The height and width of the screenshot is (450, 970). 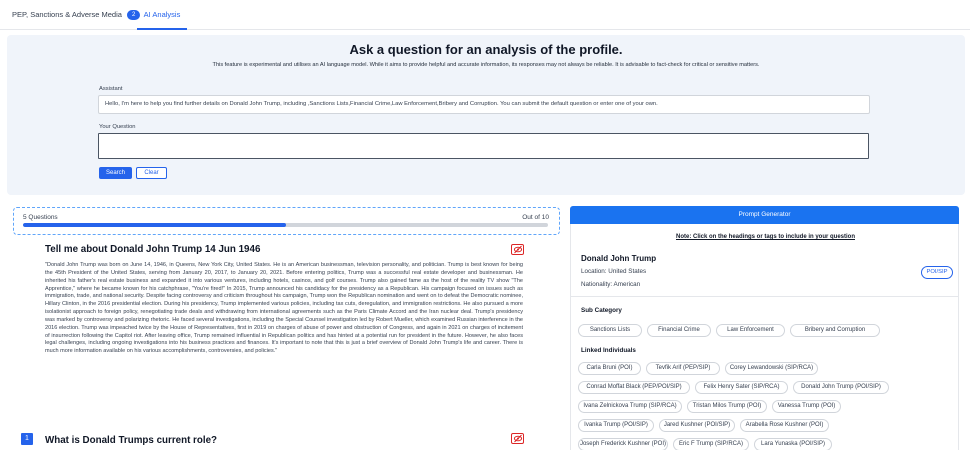 What do you see at coordinates (764, 296) in the screenshot?
I see `divider` at bounding box center [764, 296].